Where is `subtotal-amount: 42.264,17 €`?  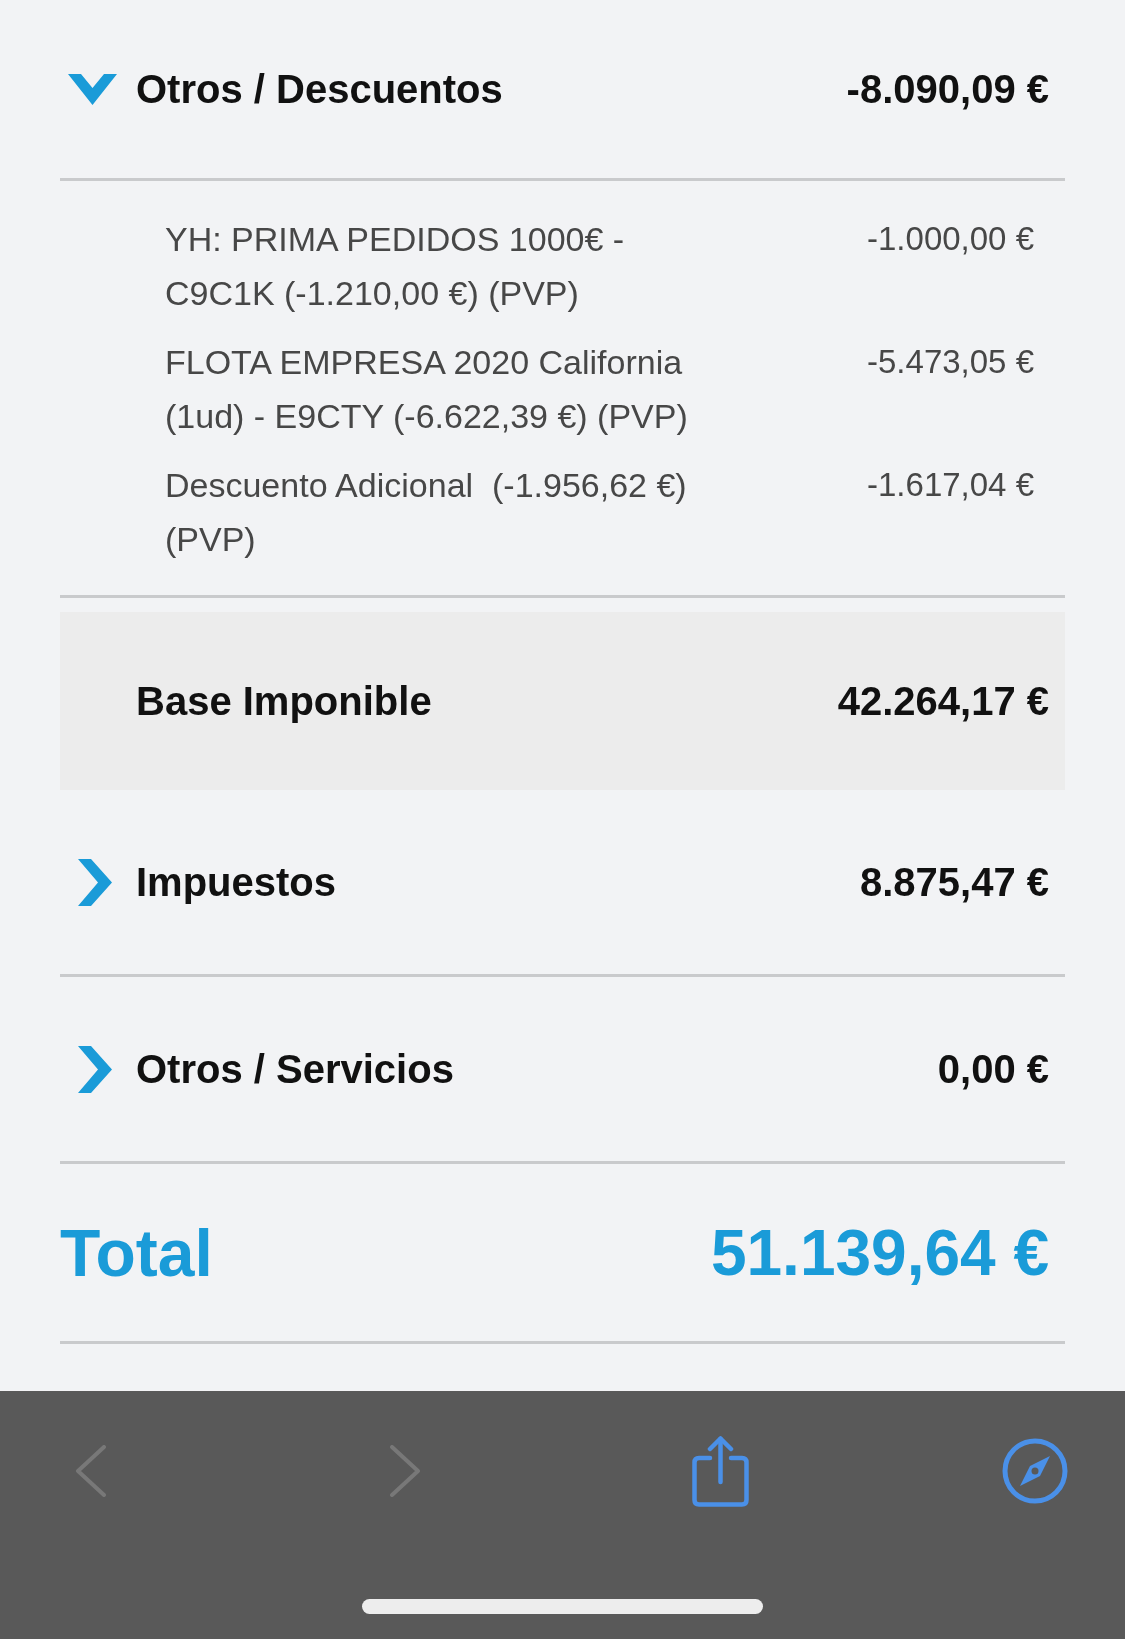 subtotal-amount: 42.264,17 € is located at coordinates (943, 701).